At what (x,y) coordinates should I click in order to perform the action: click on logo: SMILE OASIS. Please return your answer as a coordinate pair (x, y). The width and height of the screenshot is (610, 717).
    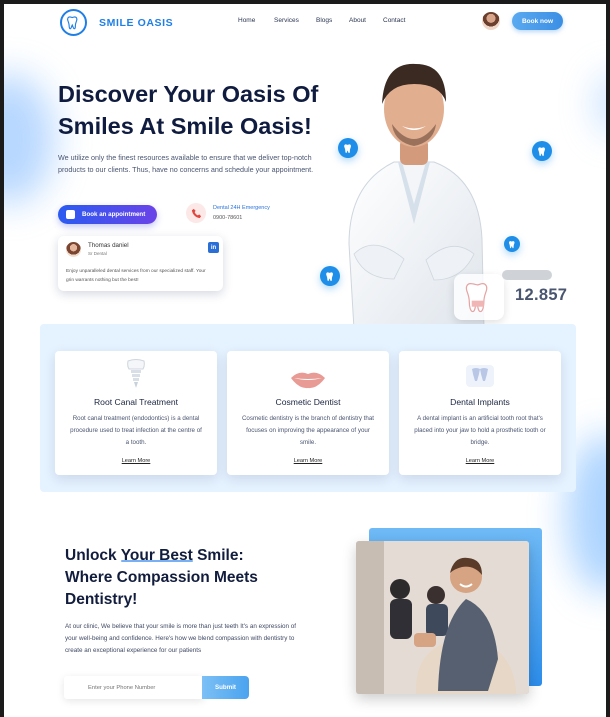
    Looking at the image, I should click on (116, 22).